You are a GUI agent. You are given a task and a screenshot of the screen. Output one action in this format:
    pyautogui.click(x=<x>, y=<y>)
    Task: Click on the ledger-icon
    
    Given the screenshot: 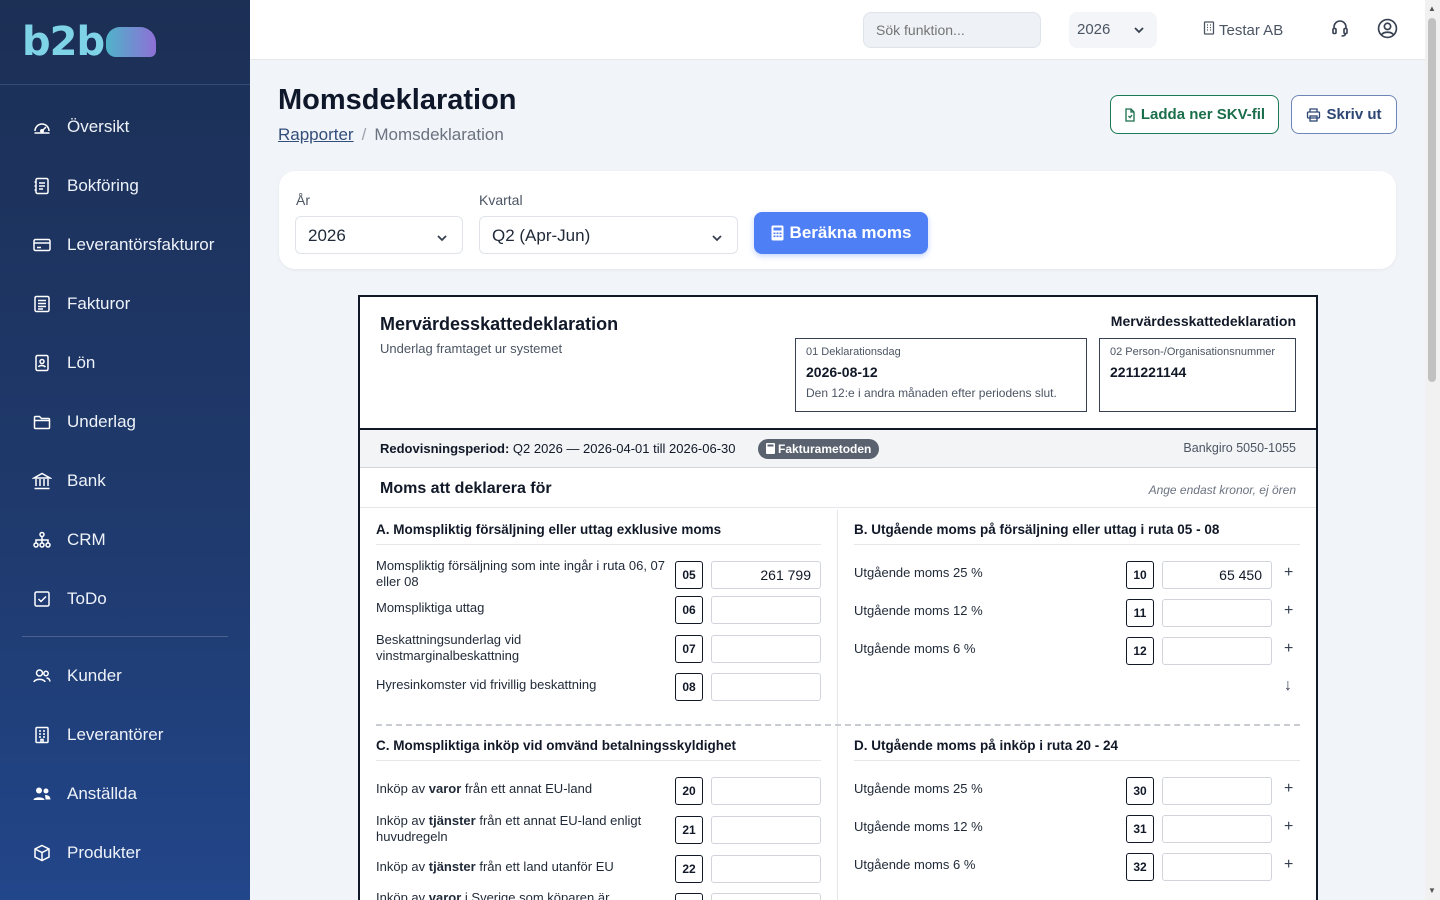 What is the action you would take?
    pyautogui.click(x=42, y=186)
    